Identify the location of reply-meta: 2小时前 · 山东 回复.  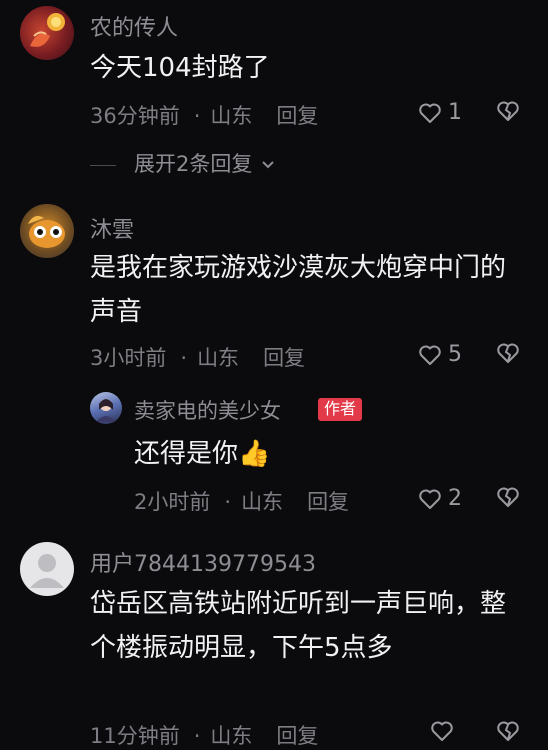
(241, 501).